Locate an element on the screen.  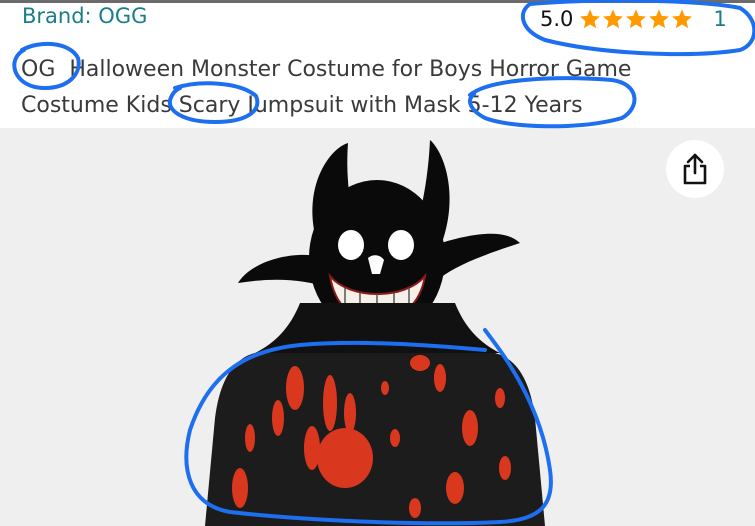
rating-stars is located at coordinates (636, 19).